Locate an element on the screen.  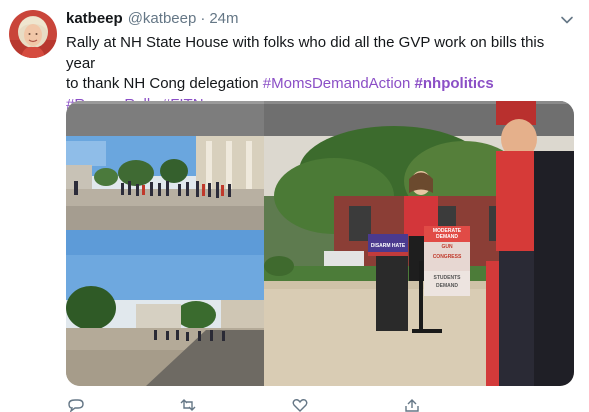
like-icon is located at coordinates (300, 405).